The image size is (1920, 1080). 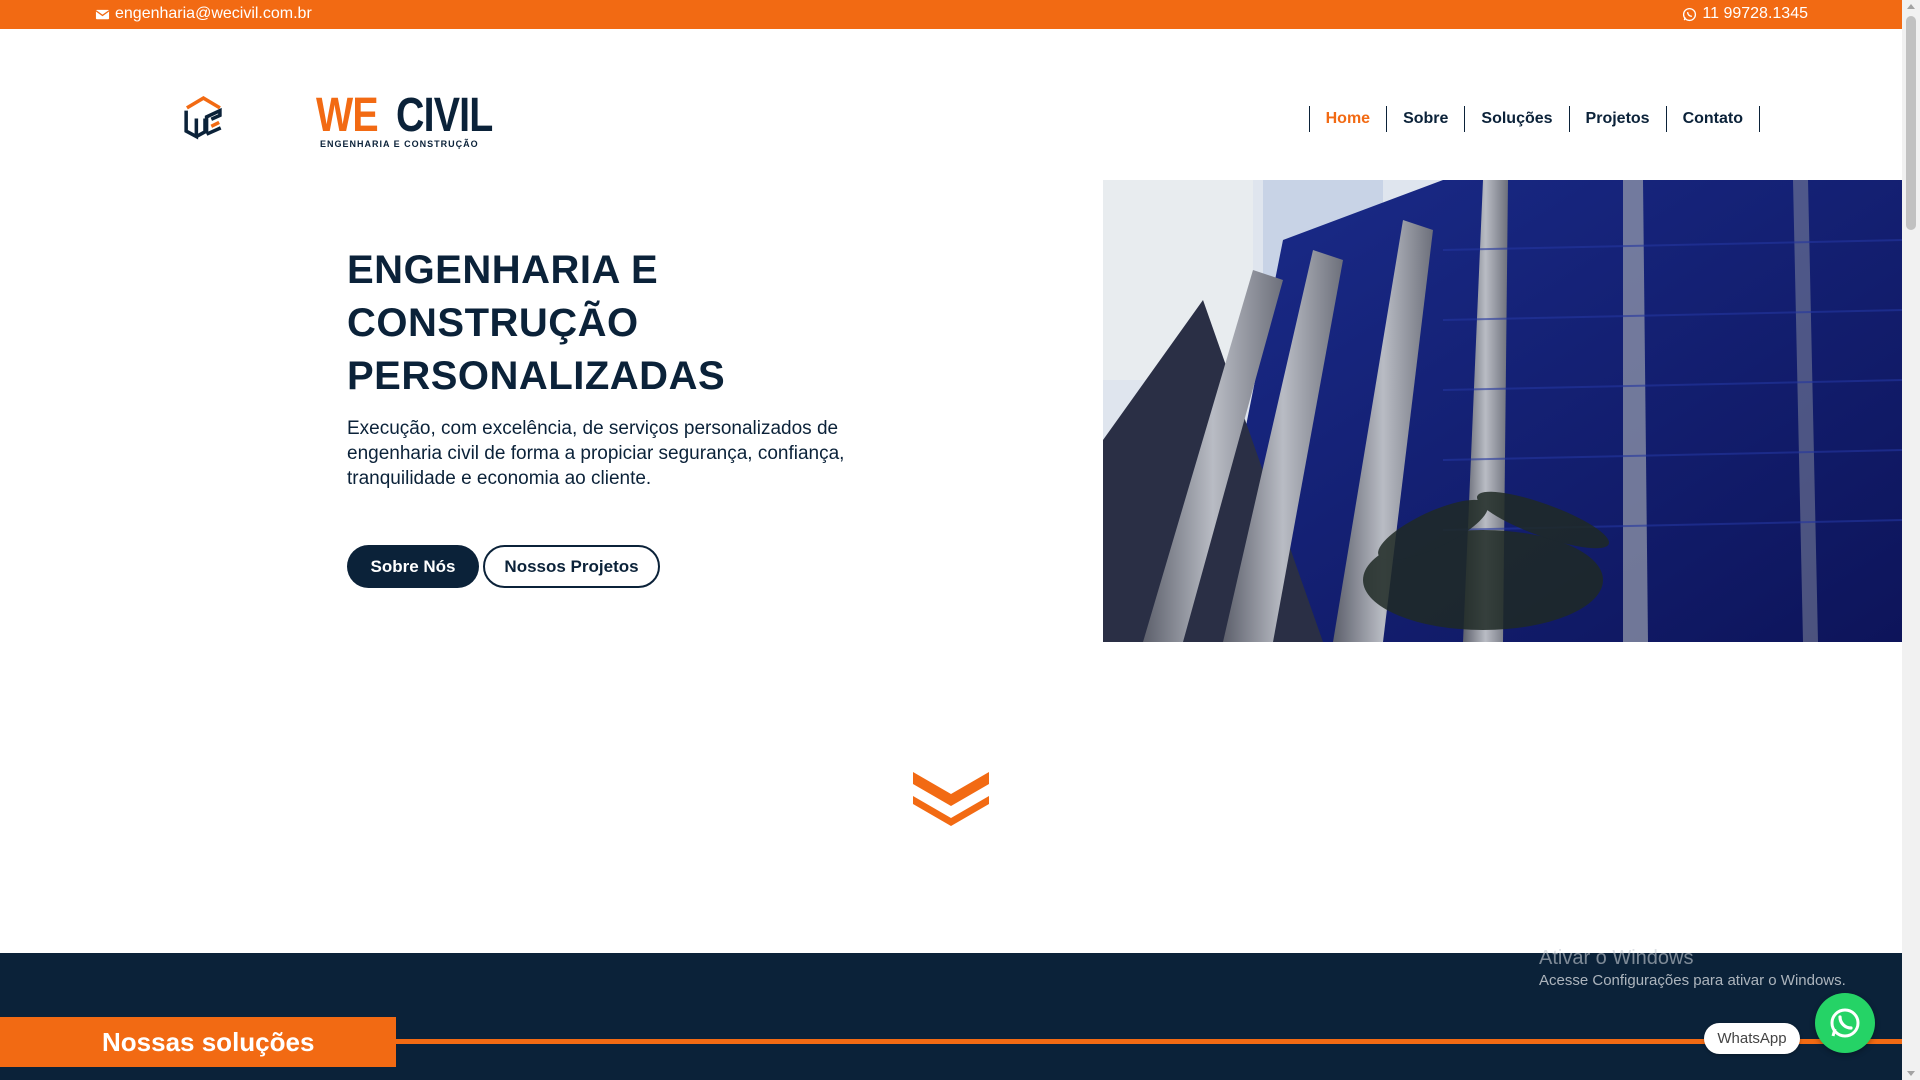 I want to click on nossos-projetos-button: Nossos Projetos, so click(x=571, y=566).